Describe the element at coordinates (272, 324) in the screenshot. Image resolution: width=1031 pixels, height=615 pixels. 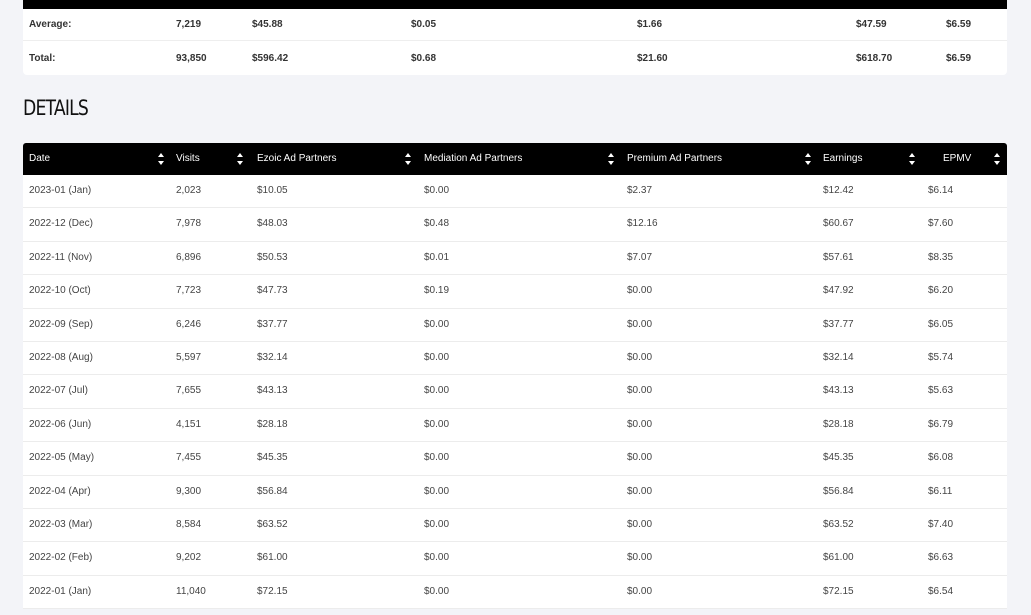
I see `cell-ezoic: $37.77` at that location.